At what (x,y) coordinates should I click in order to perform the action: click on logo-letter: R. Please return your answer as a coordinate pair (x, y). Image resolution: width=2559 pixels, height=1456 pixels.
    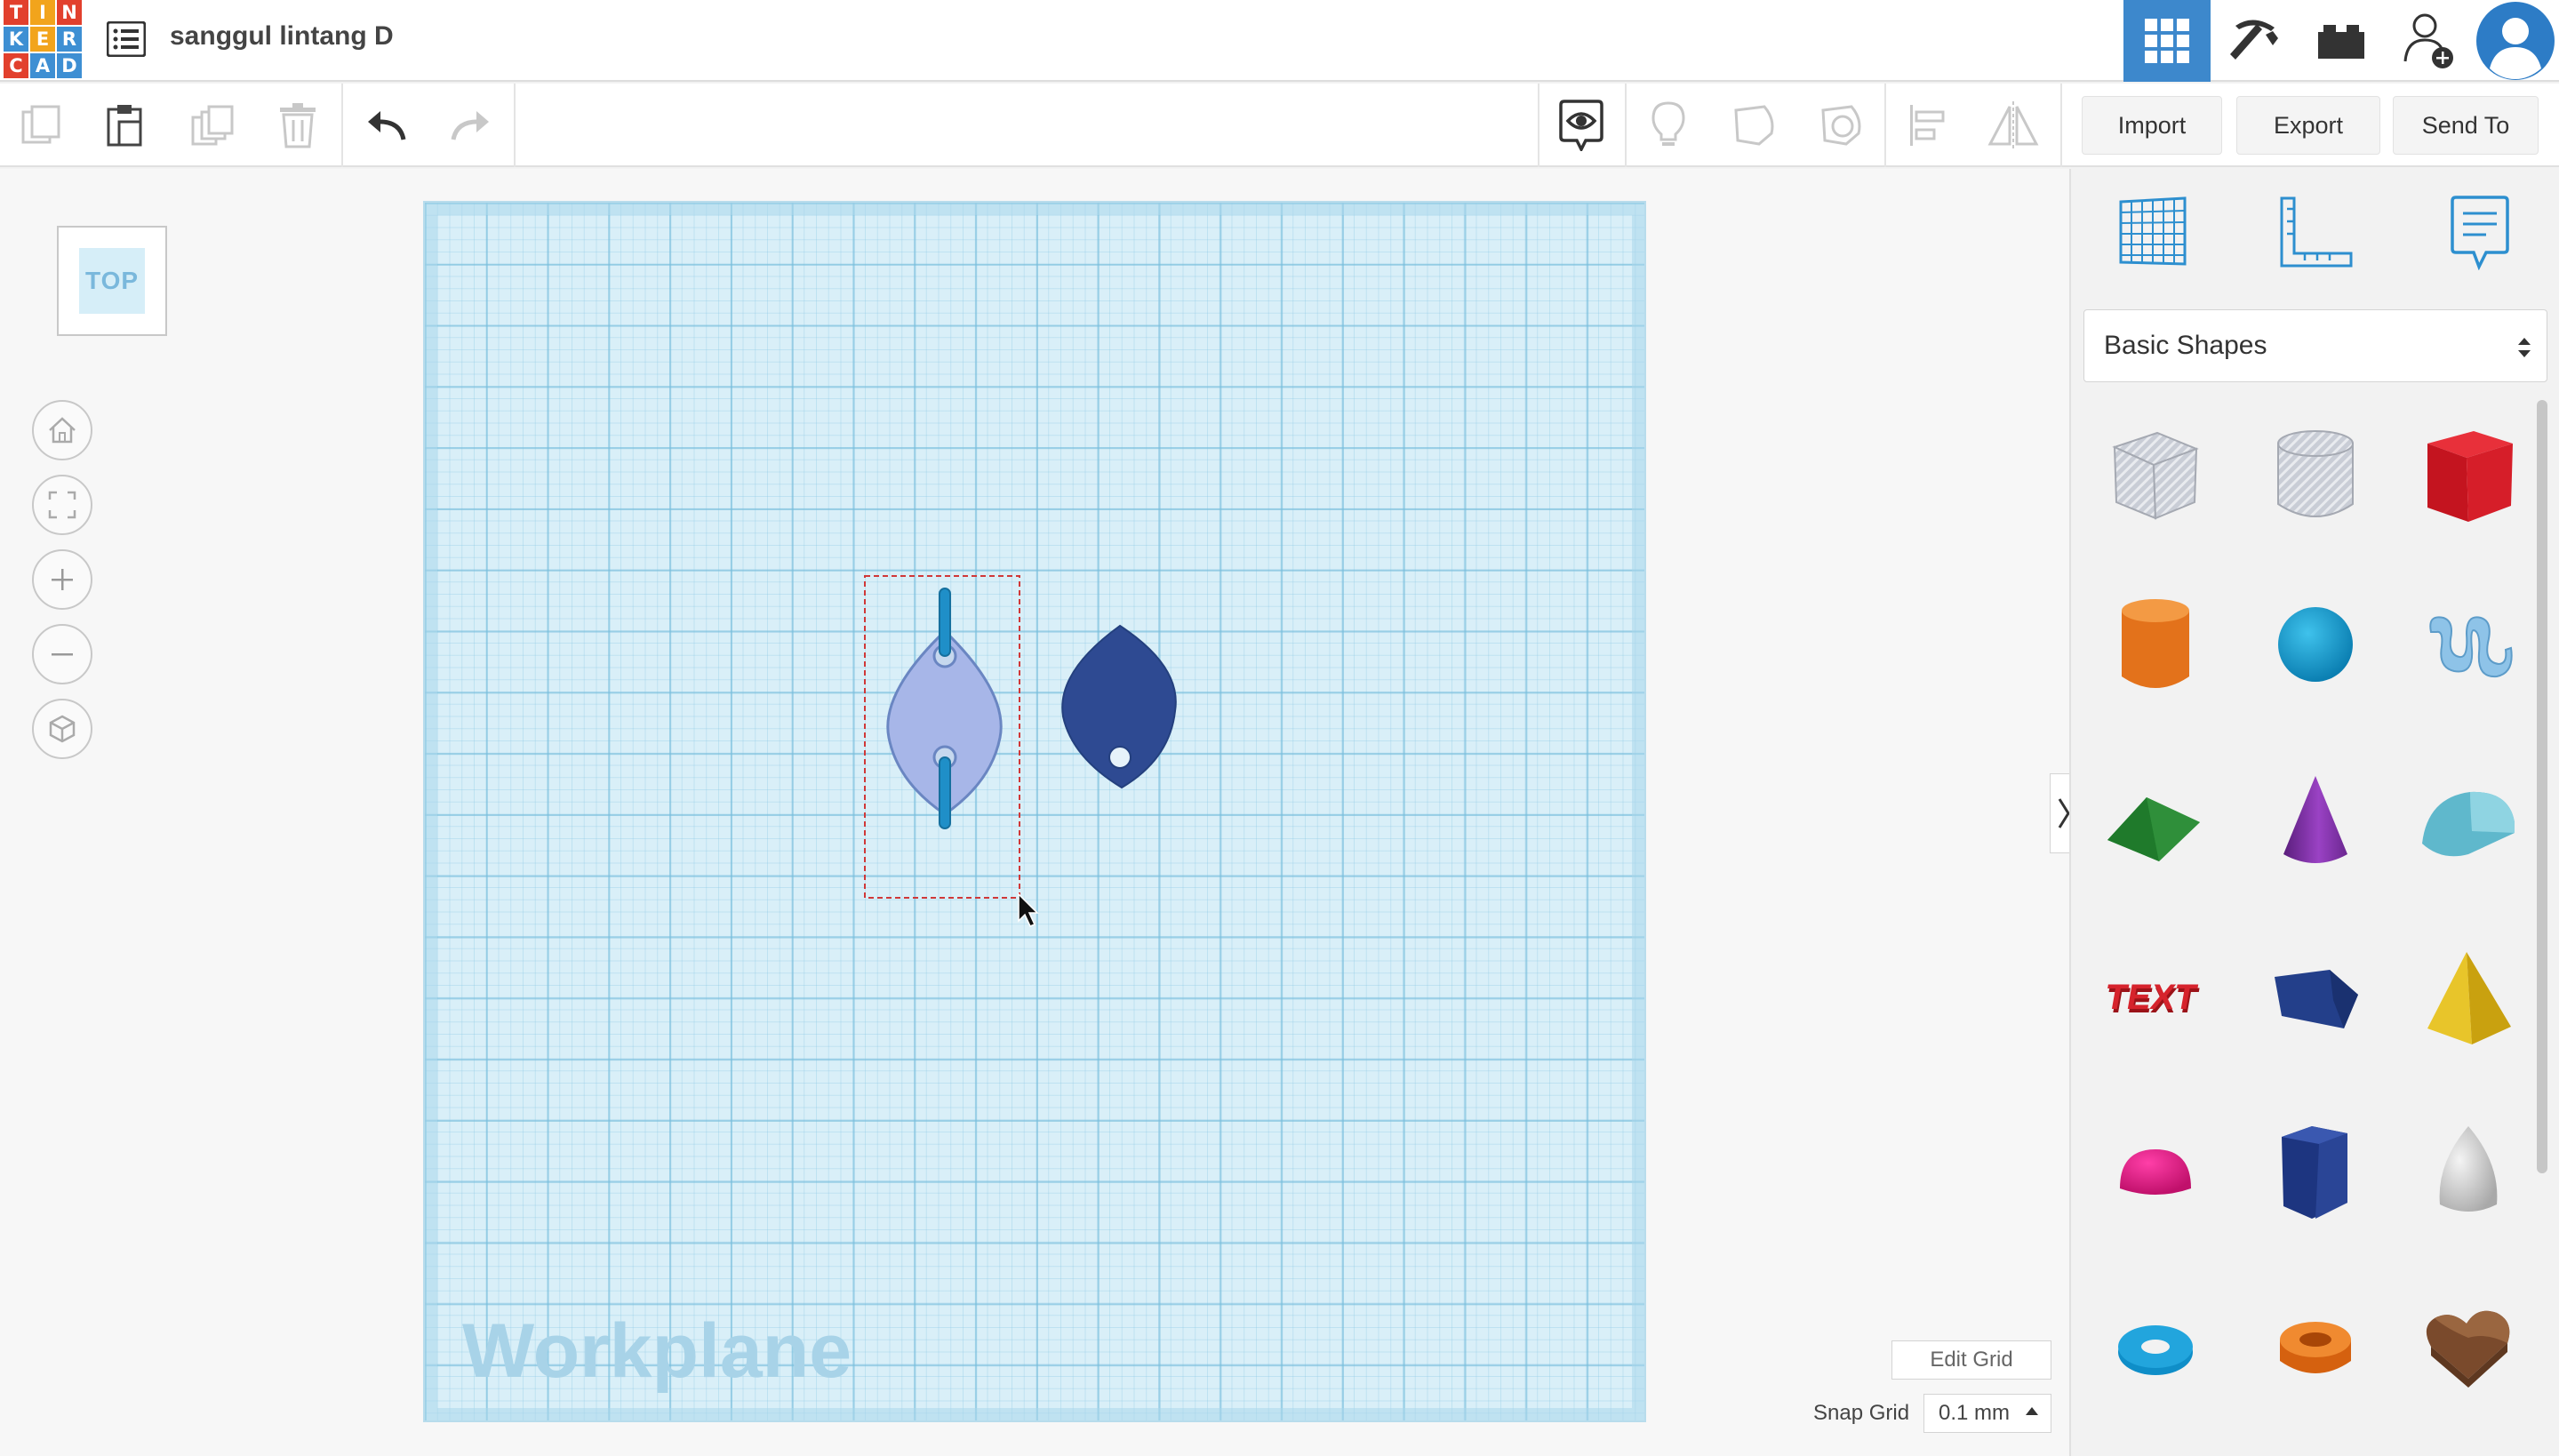
    Looking at the image, I should click on (69, 39).